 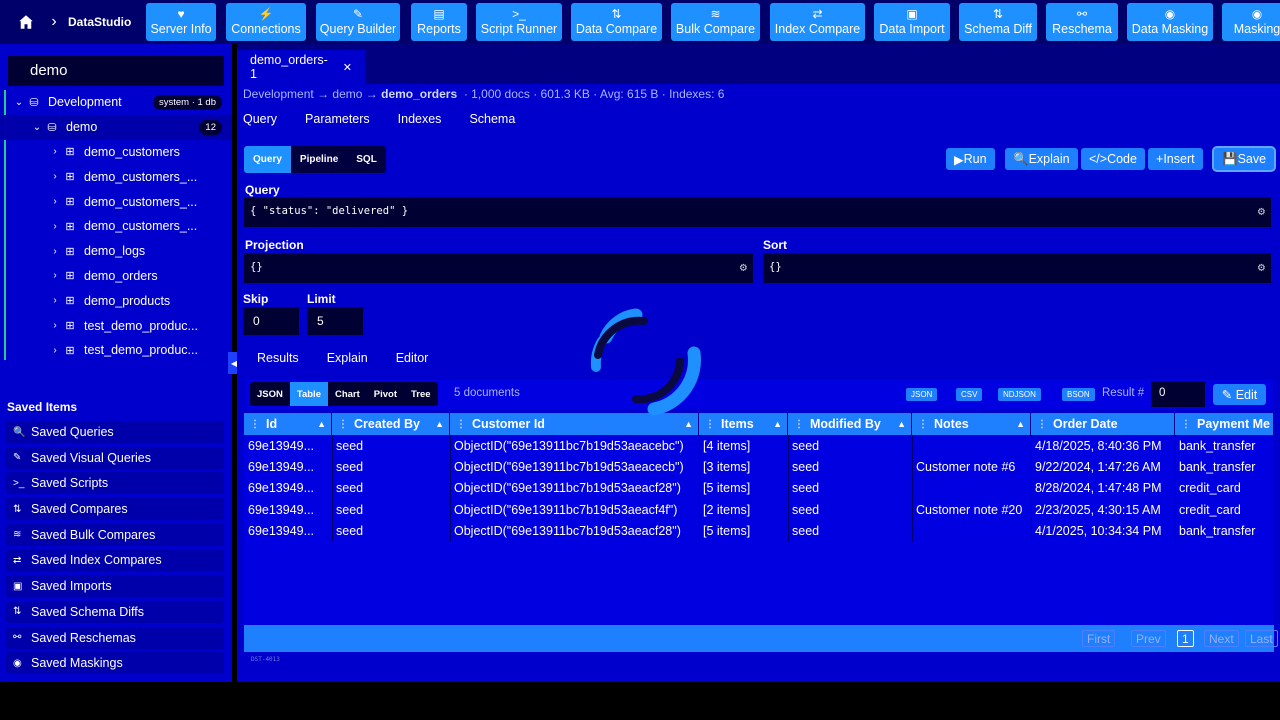 What do you see at coordinates (301, 67) in the screenshot?
I see `tab-demo-orders: demo_orders-1 ✕` at bounding box center [301, 67].